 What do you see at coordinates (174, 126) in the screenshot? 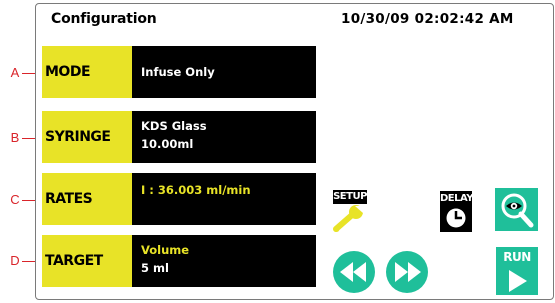
I see `syringe-type: KDS Glass` at bounding box center [174, 126].